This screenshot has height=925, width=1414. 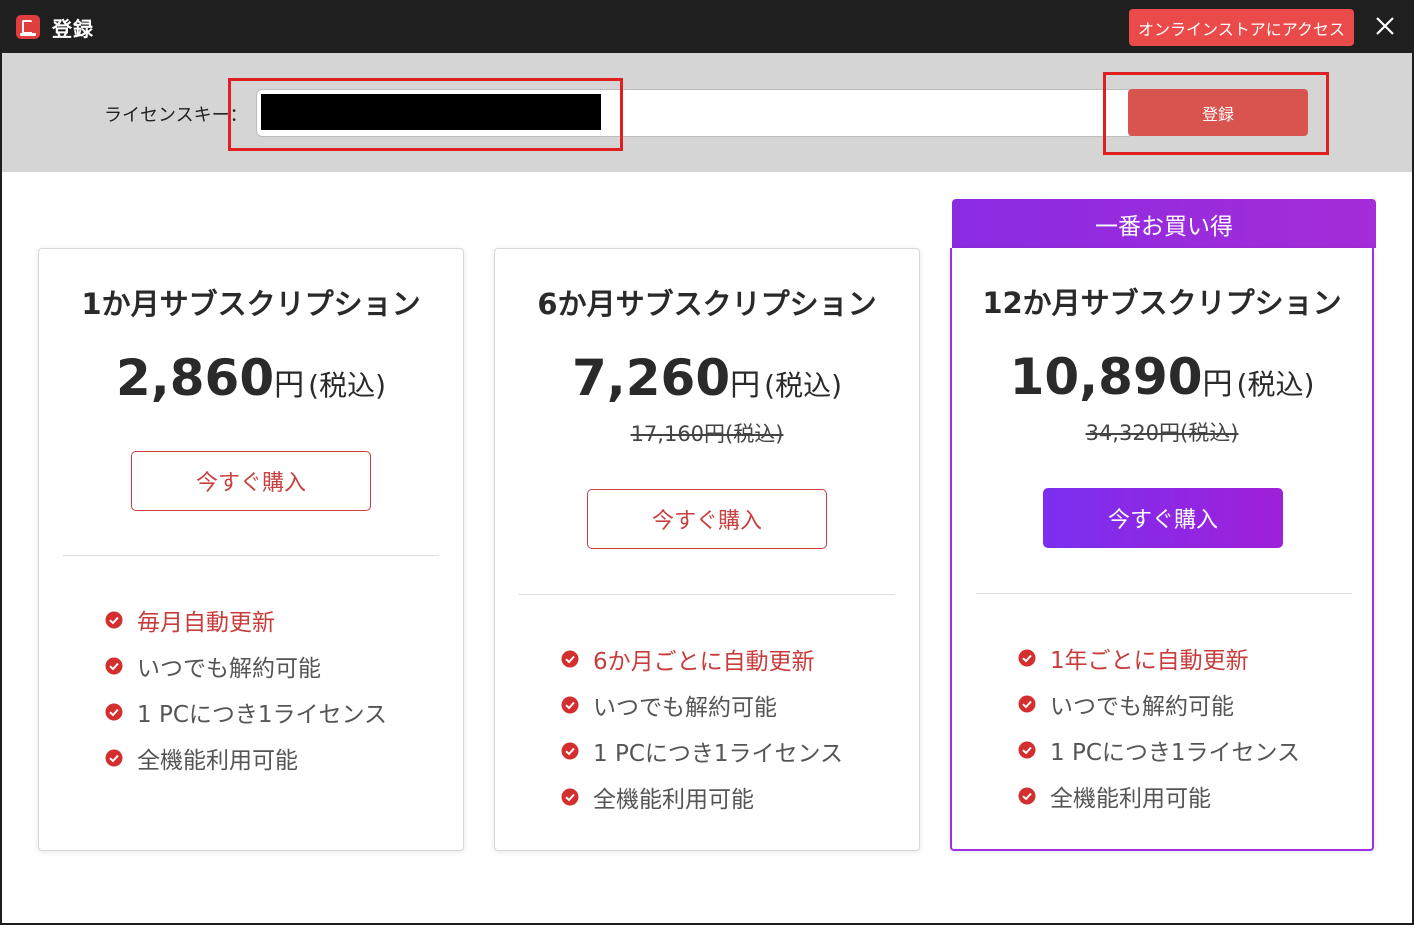 I want to click on plan-price: 2,860円 (税込), so click(x=251, y=378).